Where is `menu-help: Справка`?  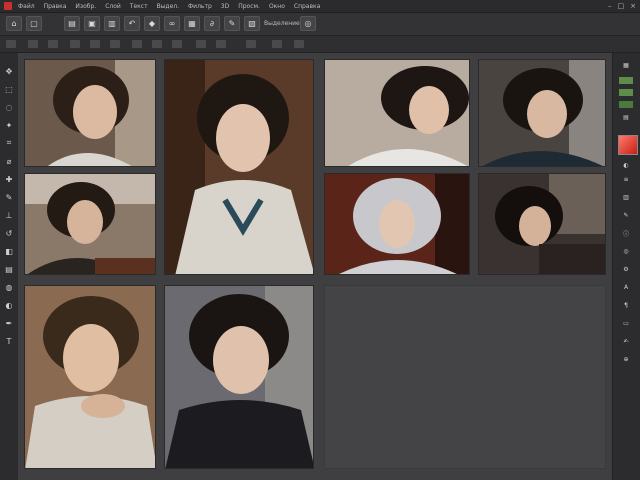 menu-help: Справка is located at coordinates (307, 6).